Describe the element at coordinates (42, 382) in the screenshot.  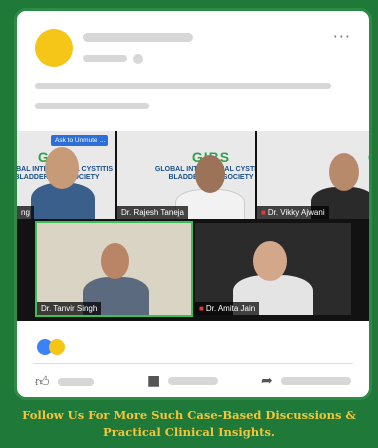
I see `thumbs-up-icon: 👍︎` at that location.